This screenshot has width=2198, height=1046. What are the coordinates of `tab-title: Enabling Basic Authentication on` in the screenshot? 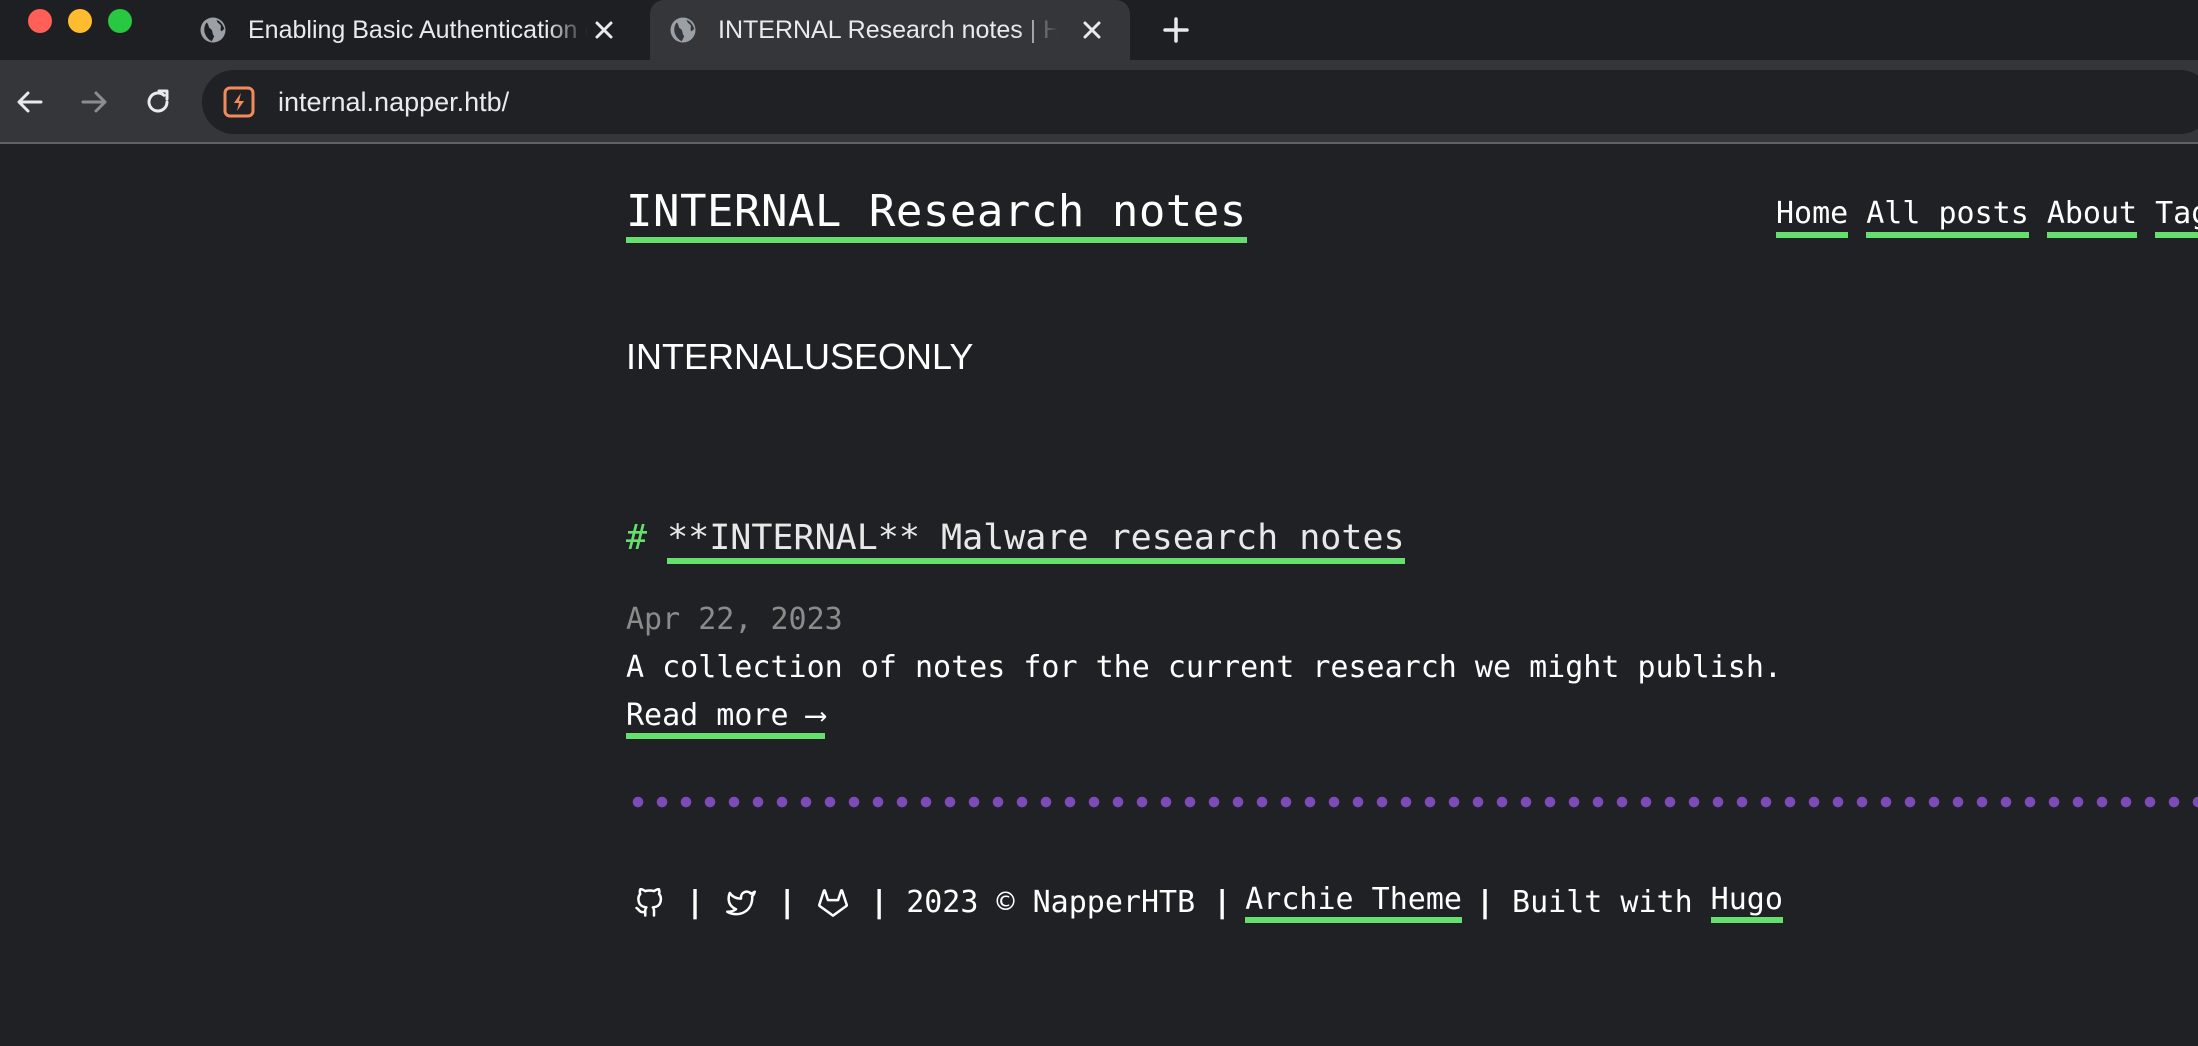 It's located at (418, 29).